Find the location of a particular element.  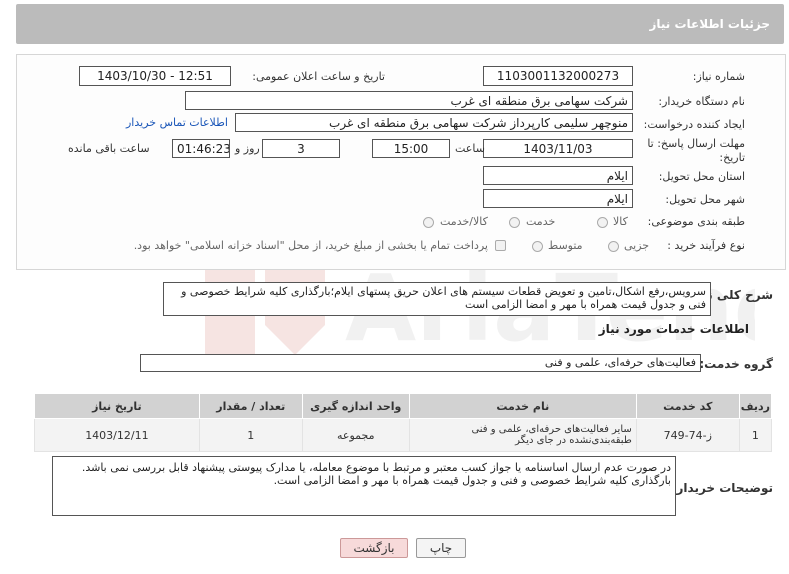

category-option-service-label: خدمت is located at coordinates (541, 221).